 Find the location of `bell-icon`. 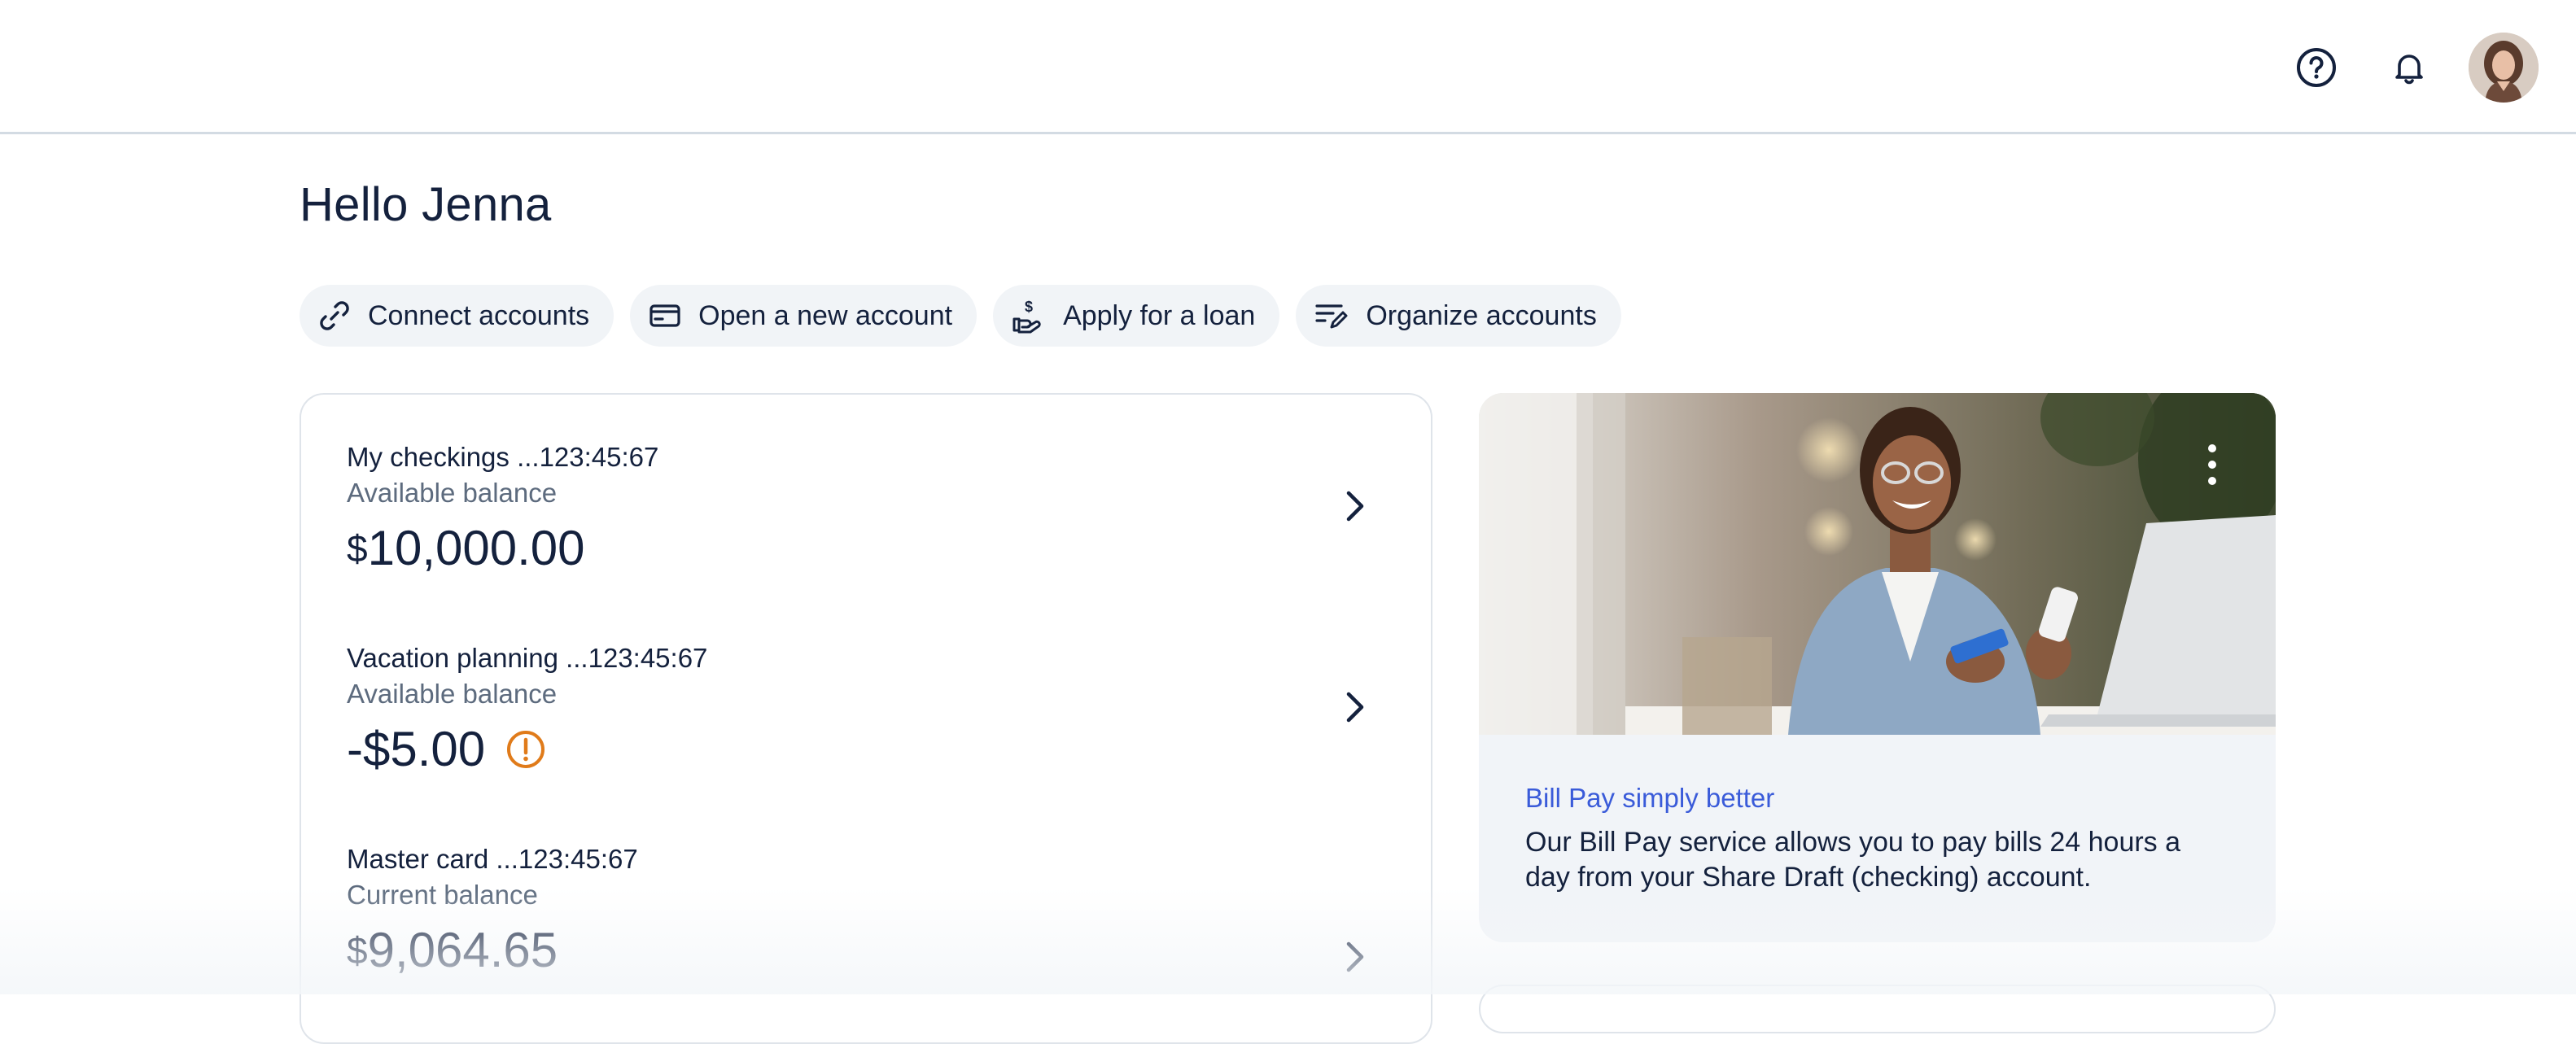

bell-icon is located at coordinates (2409, 70).